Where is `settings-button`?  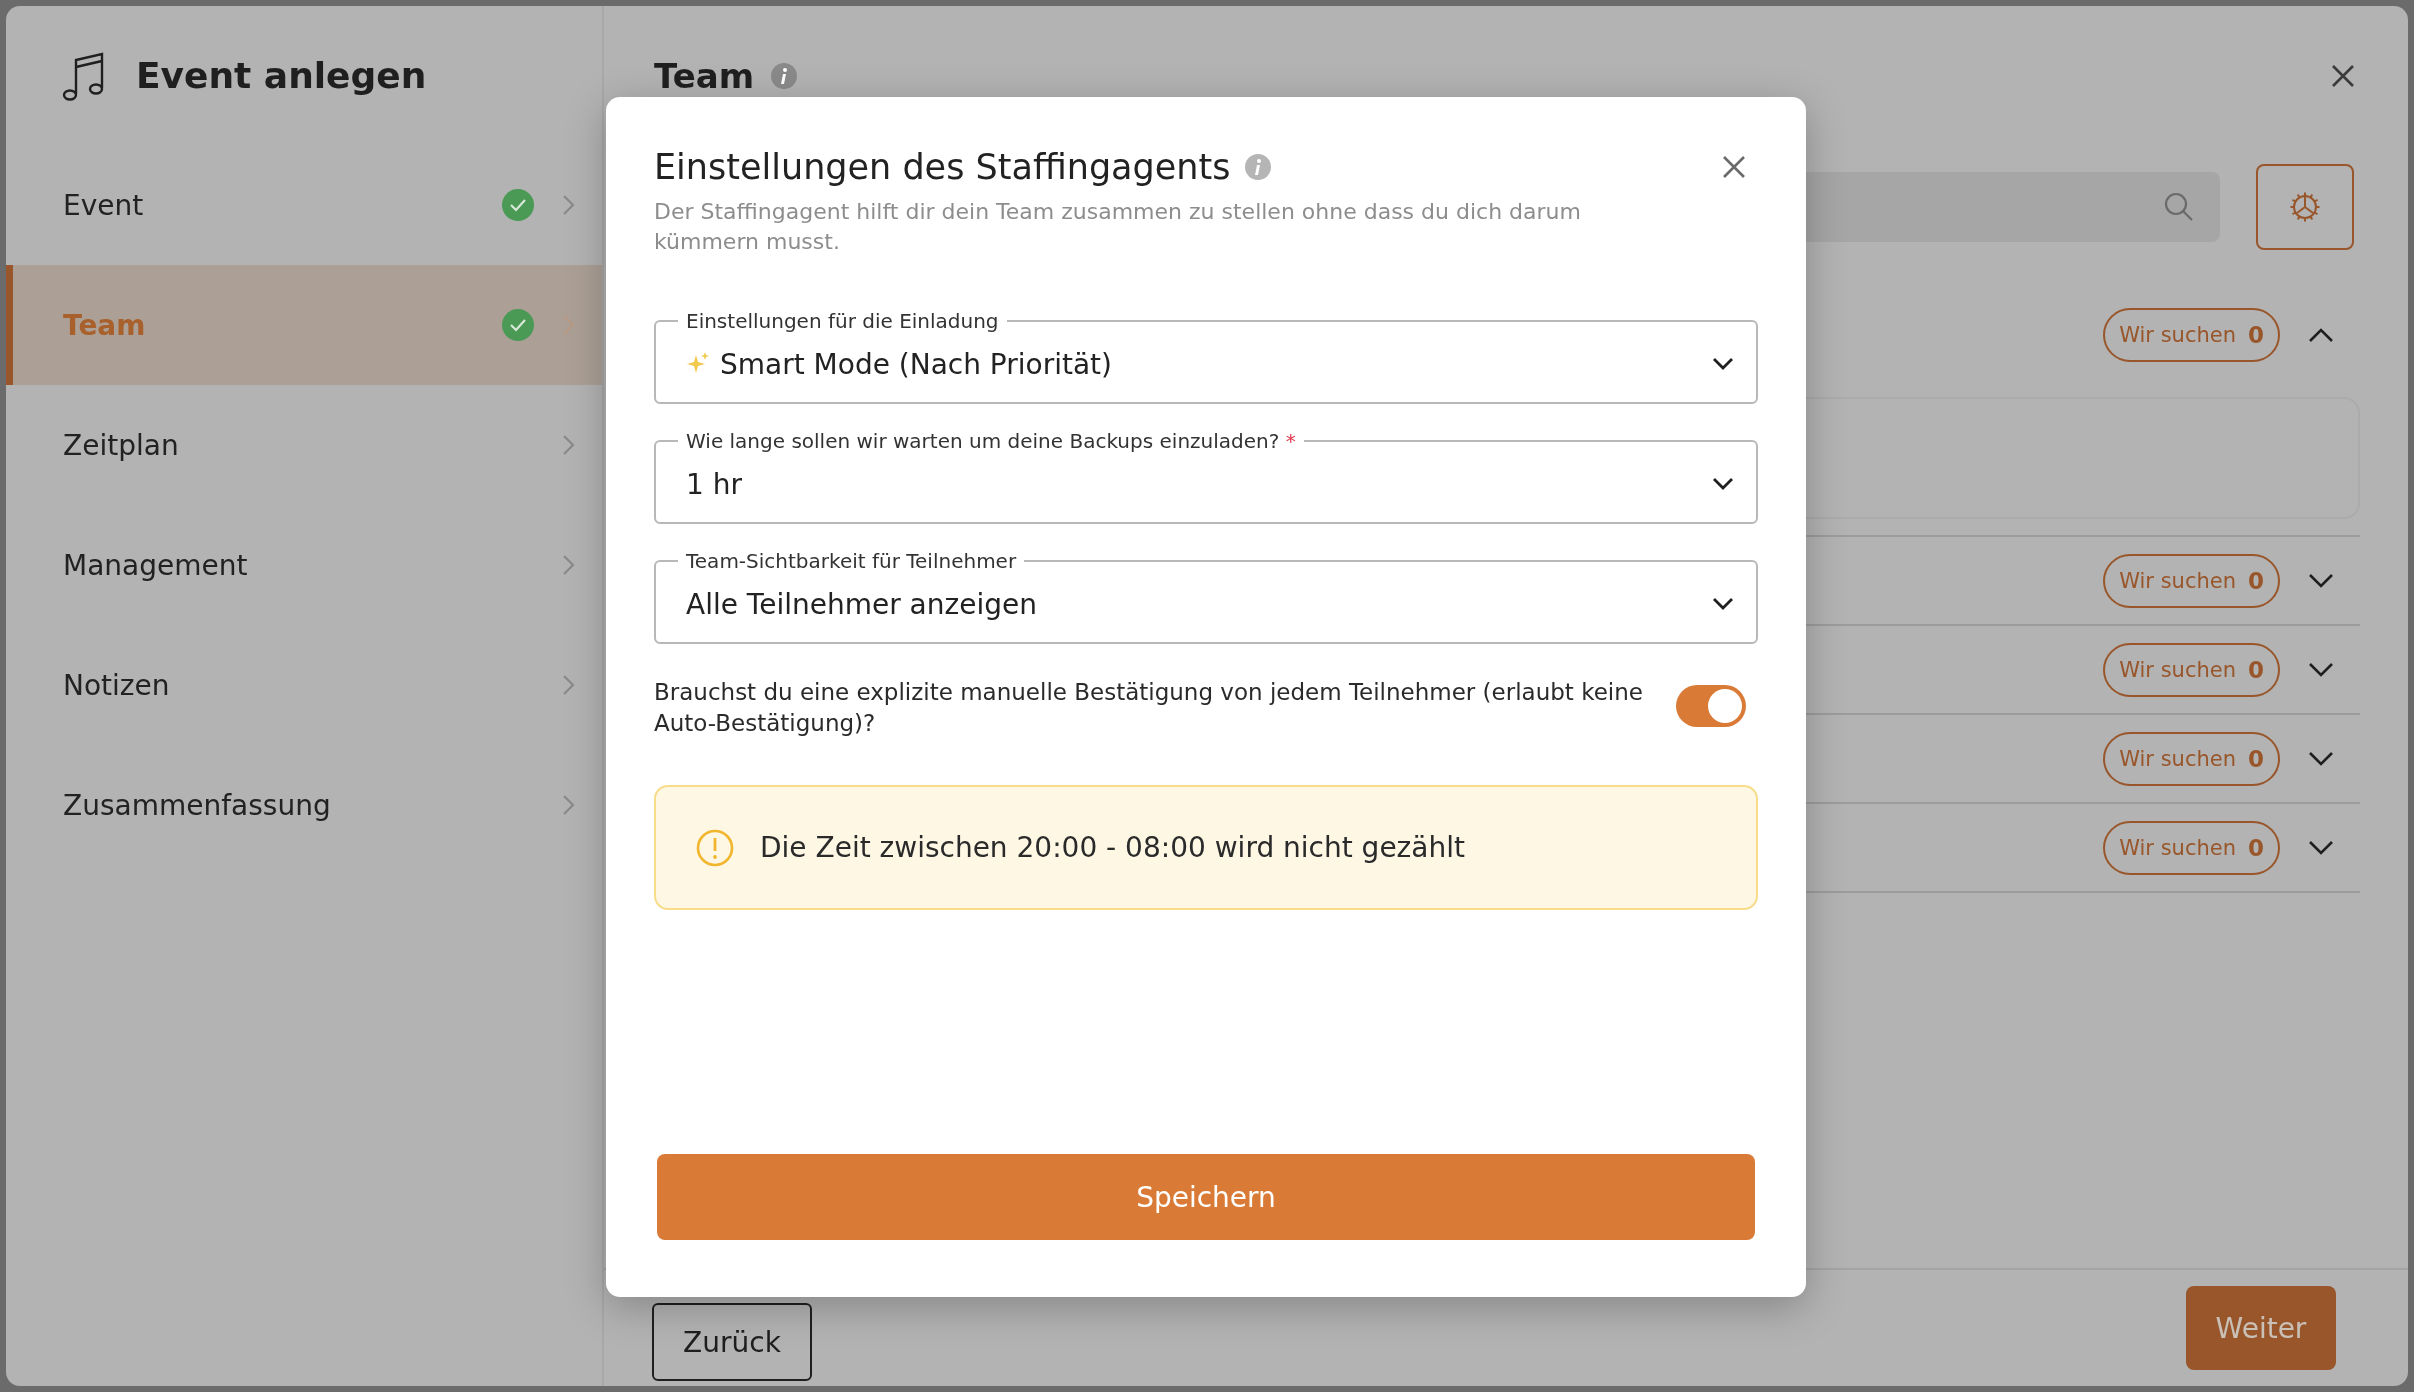
settings-button is located at coordinates (2305, 207).